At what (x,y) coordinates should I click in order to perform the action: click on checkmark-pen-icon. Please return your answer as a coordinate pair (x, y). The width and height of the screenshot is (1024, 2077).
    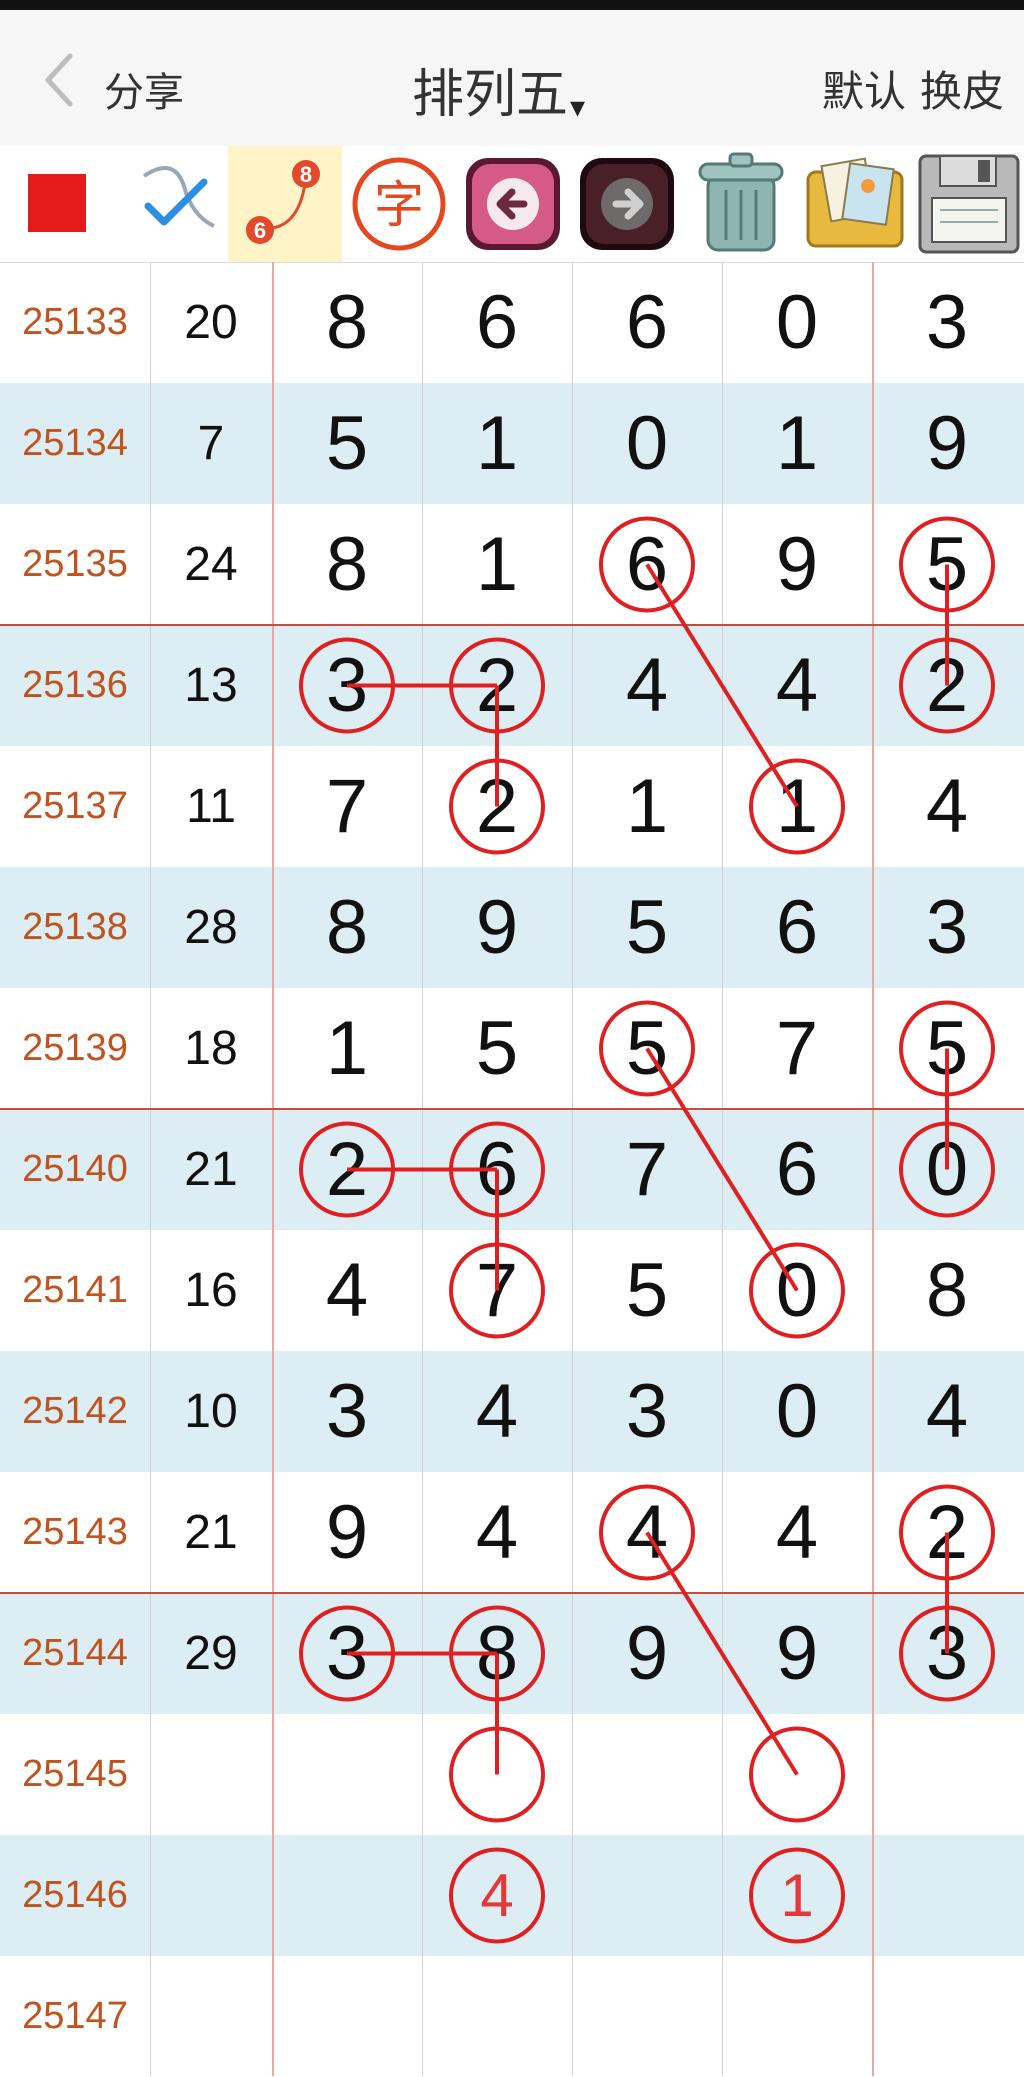
    Looking at the image, I should click on (178, 197).